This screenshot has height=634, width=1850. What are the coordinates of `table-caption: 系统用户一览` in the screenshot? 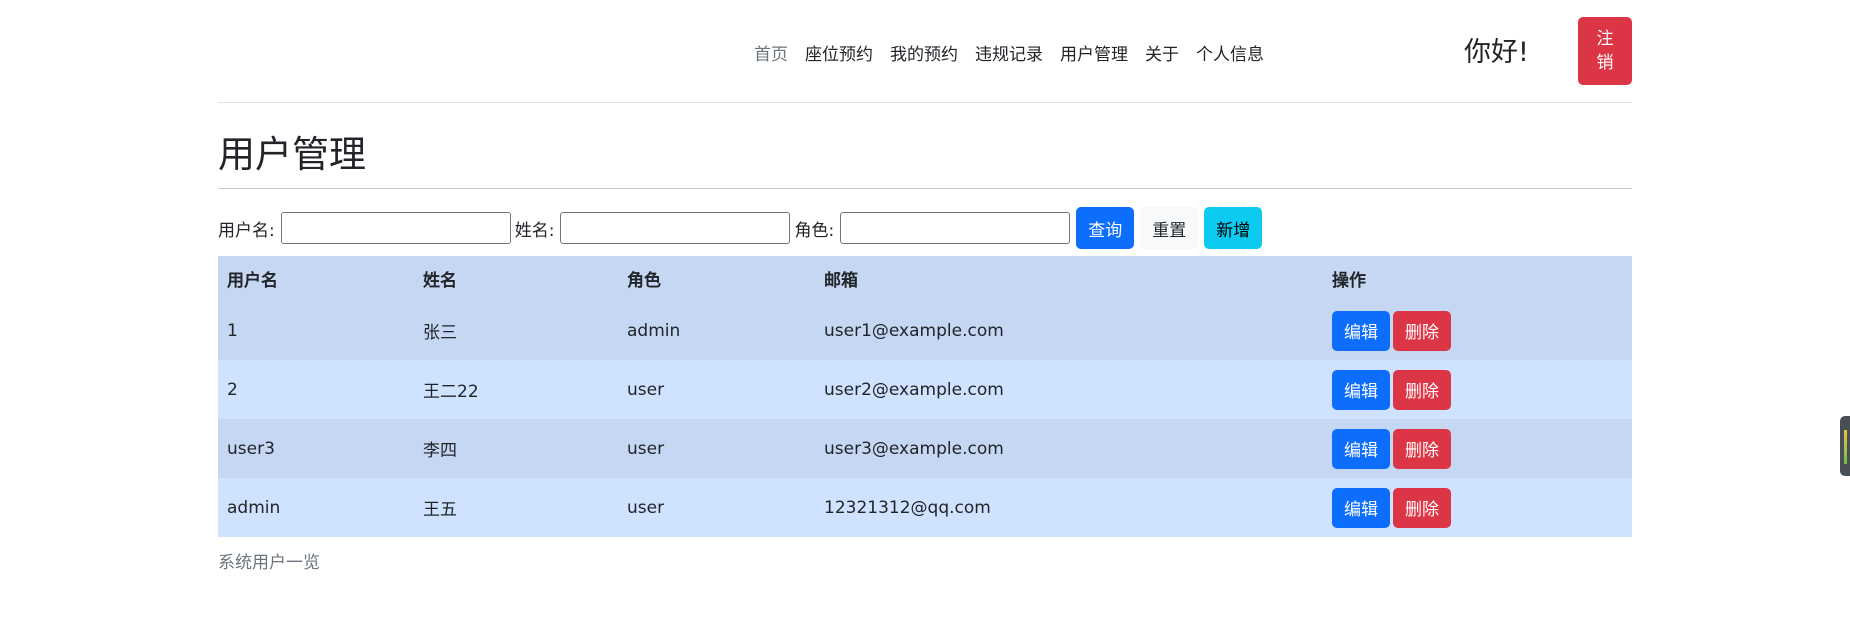 It's located at (269, 563).